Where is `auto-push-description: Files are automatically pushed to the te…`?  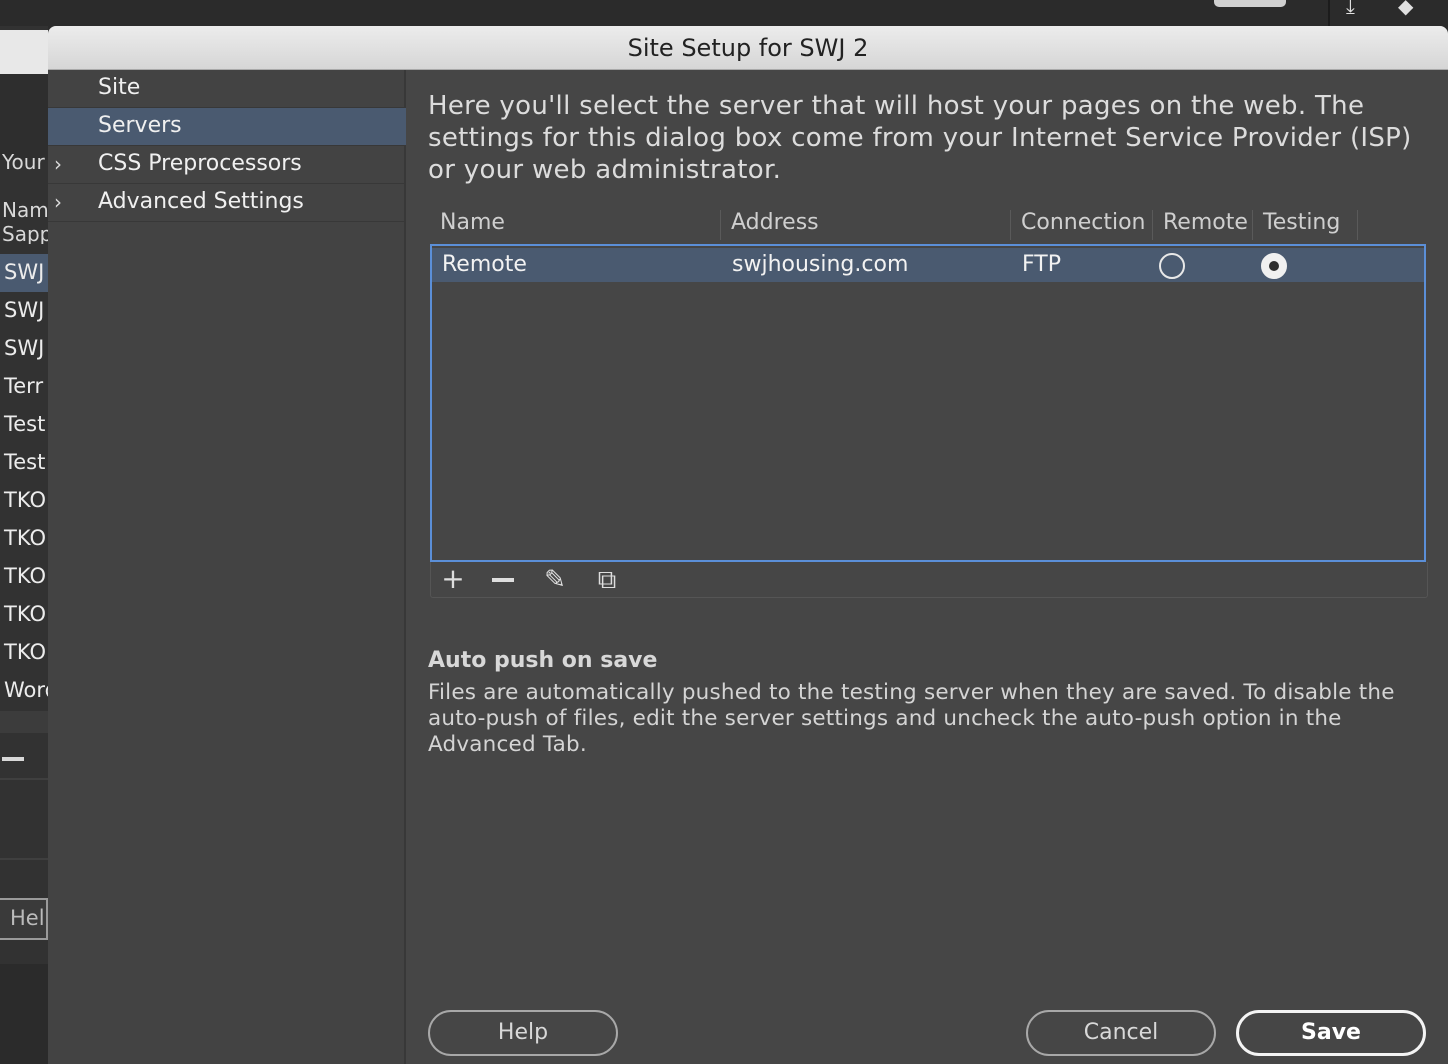 auto-push-description: Files are automatically pushed to the te… is located at coordinates (911, 718).